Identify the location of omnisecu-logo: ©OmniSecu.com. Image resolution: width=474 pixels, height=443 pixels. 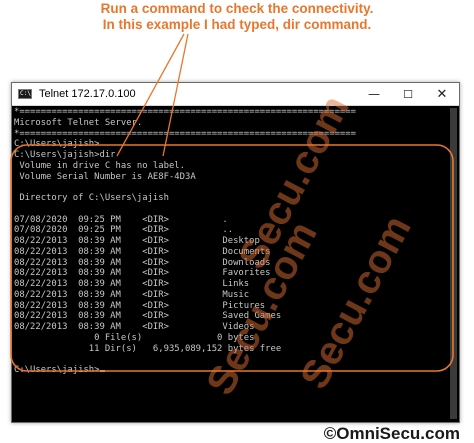
(391, 433).